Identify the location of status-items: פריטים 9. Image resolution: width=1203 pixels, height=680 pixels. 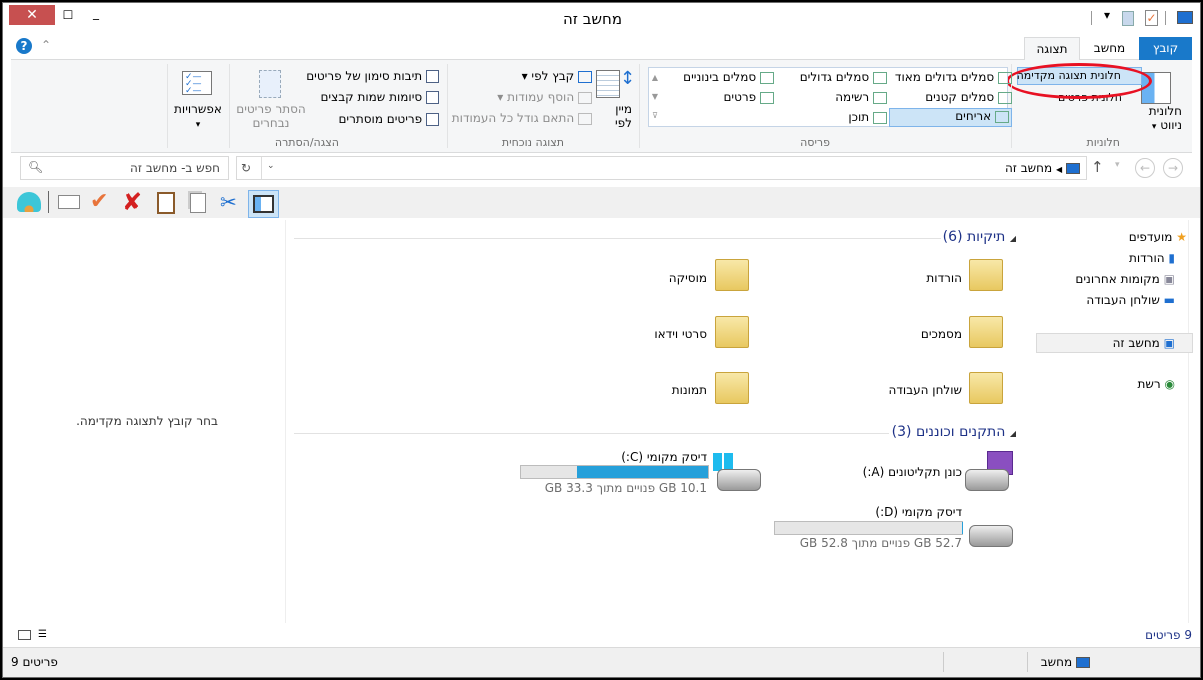
(34, 662).